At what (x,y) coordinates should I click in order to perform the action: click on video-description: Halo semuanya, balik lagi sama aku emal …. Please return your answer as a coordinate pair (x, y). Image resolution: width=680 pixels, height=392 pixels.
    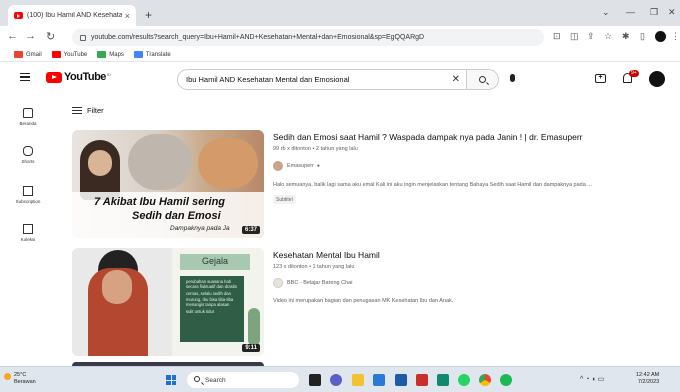
    Looking at the image, I should click on (432, 185).